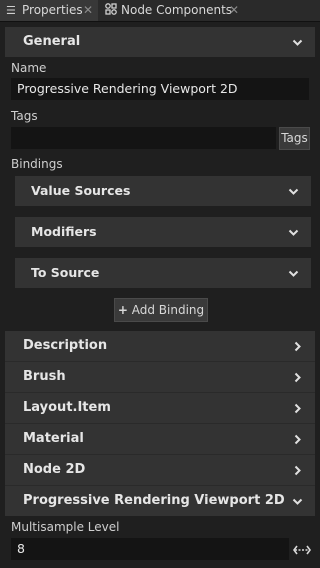  I want to click on add-binding-label: Add Binding, so click(168, 310).